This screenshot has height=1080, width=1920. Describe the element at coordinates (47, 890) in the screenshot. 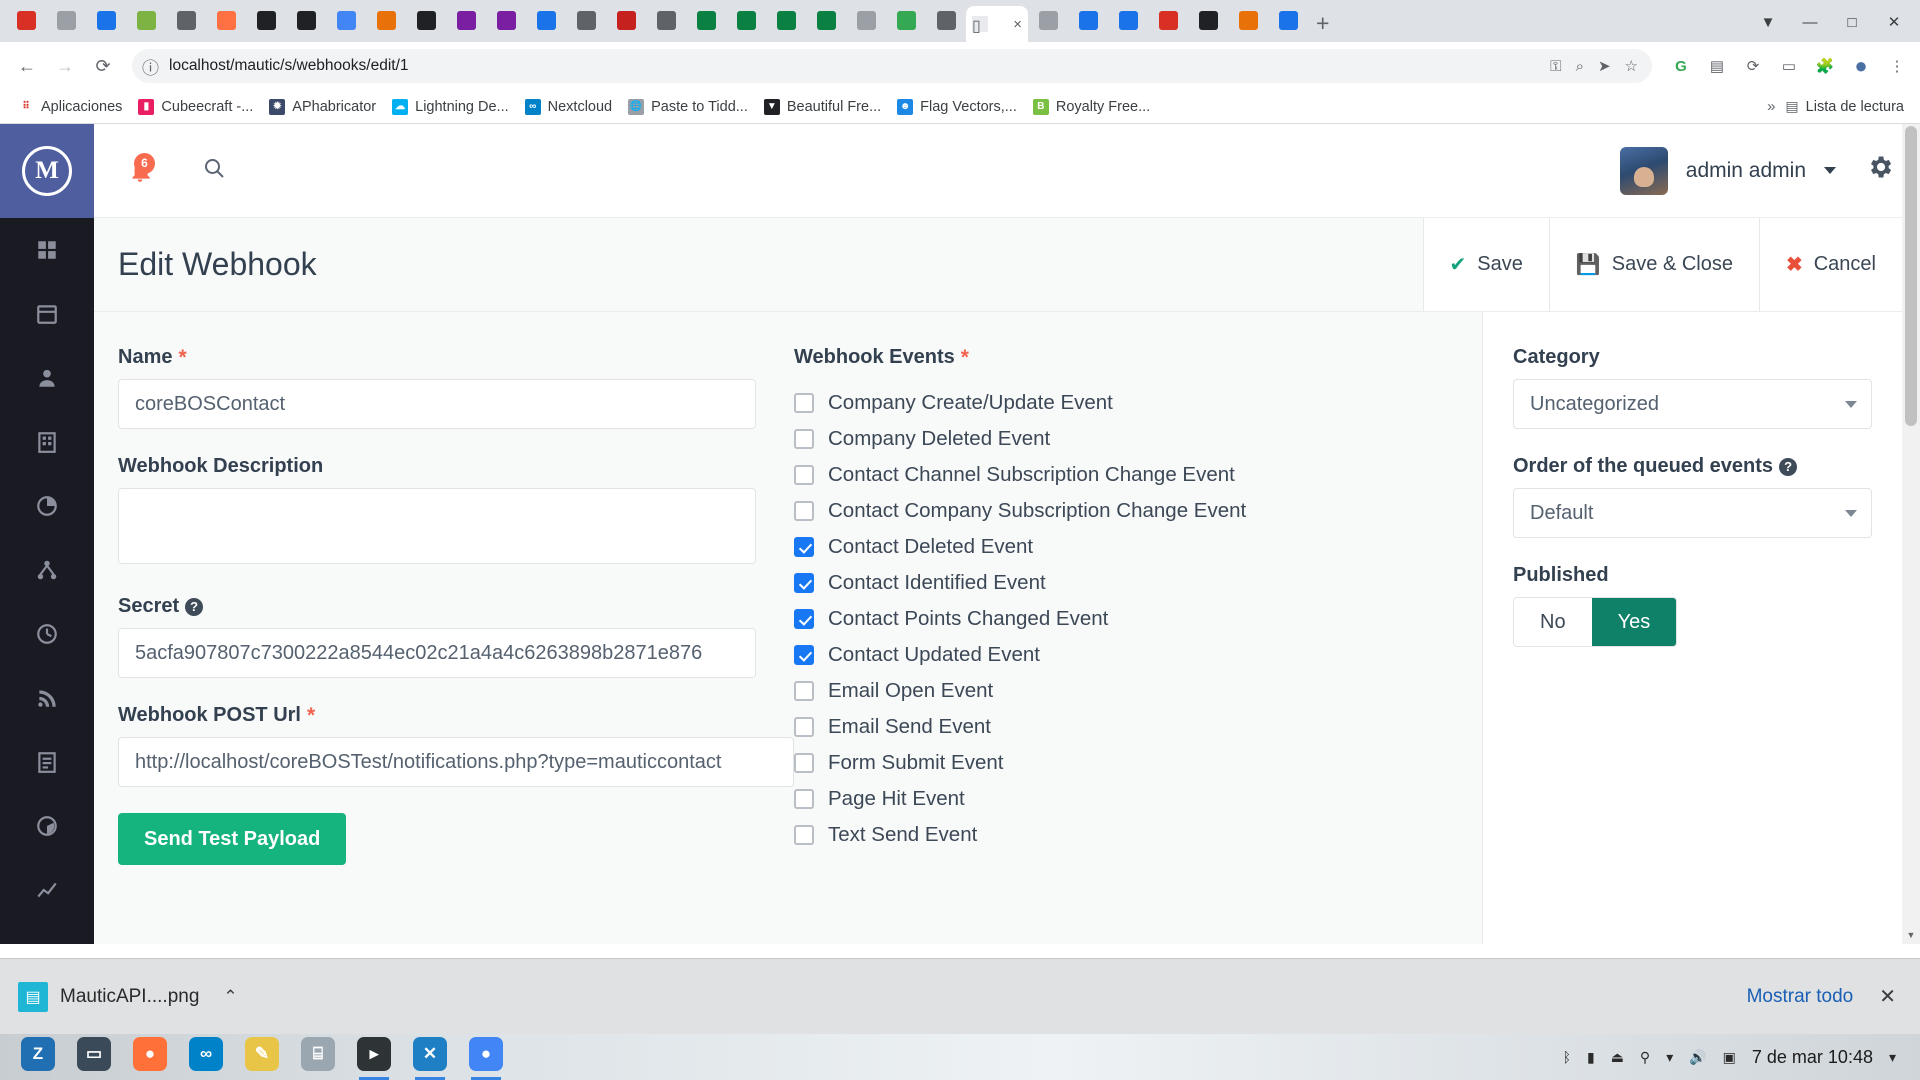

I see `sidebar-item-stats` at that location.